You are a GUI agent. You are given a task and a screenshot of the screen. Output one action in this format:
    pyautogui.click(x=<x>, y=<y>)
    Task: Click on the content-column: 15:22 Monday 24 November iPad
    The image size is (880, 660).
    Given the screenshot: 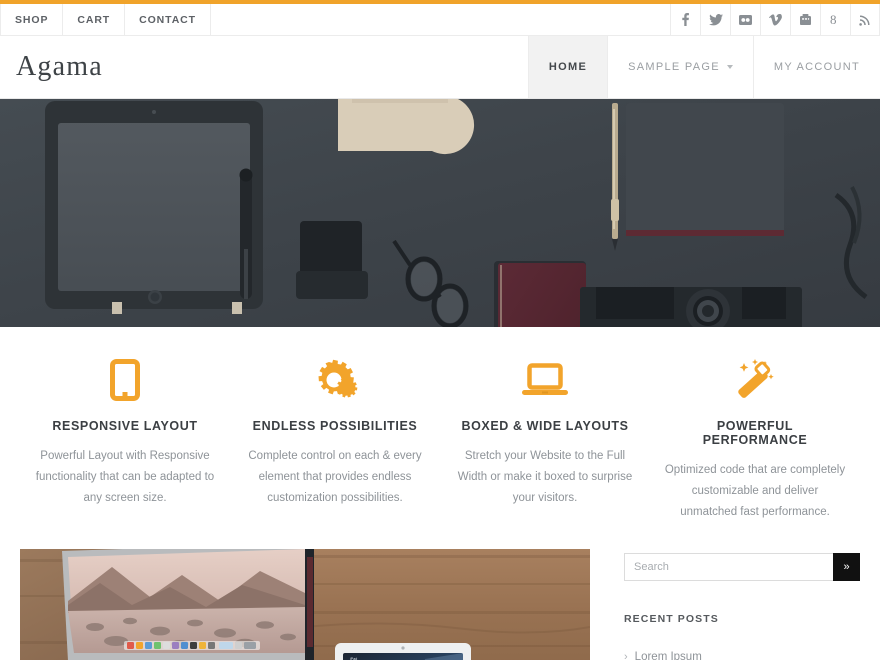 What is the action you would take?
    pyautogui.click(x=305, y=604)
    